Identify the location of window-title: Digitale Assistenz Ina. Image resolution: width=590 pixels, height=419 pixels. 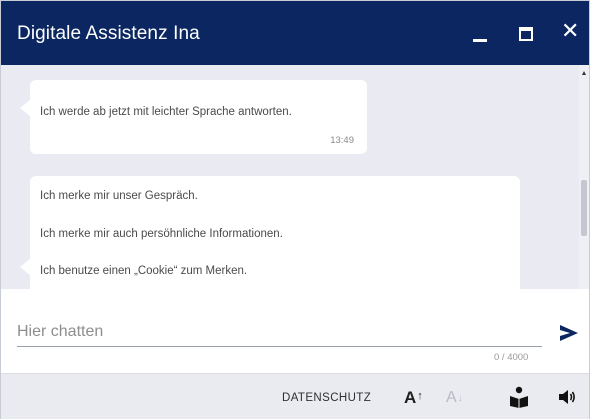
(108, 33).